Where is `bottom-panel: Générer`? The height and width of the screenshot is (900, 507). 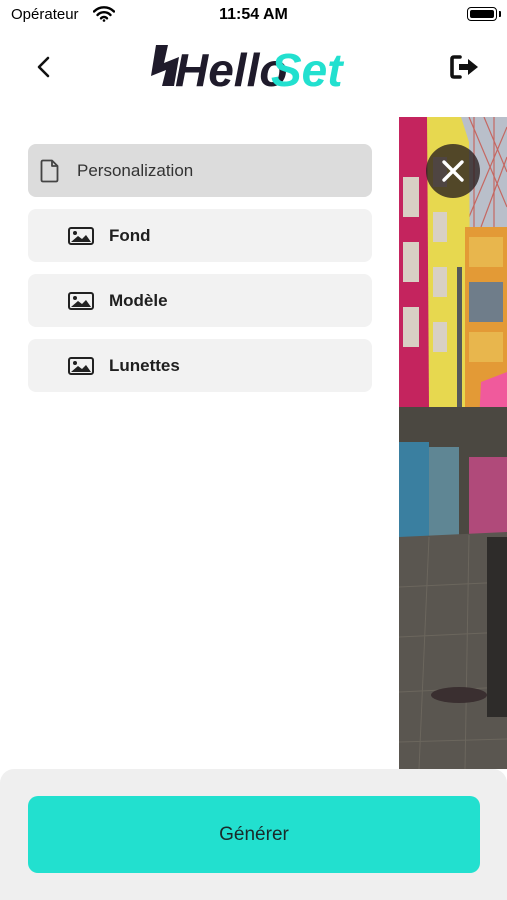
bottom-panel: Générer is located at coordinates (253, 834).